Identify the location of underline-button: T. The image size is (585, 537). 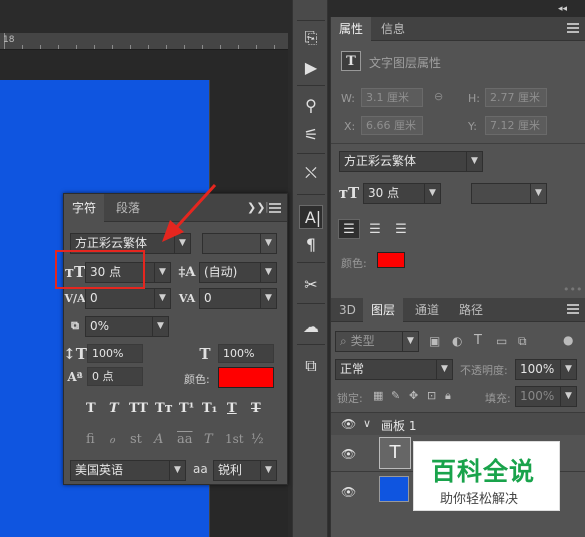
(232, 408).